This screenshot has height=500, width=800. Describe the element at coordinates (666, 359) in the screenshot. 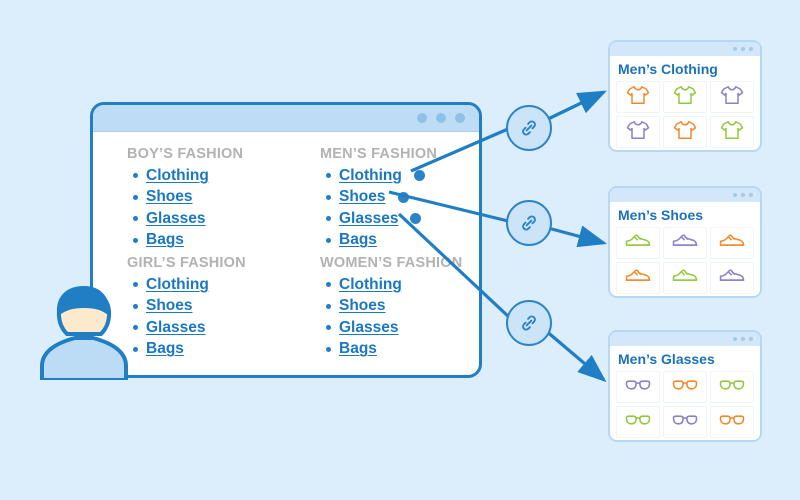

I see `panel-title: Men’s Glasses` at that location.